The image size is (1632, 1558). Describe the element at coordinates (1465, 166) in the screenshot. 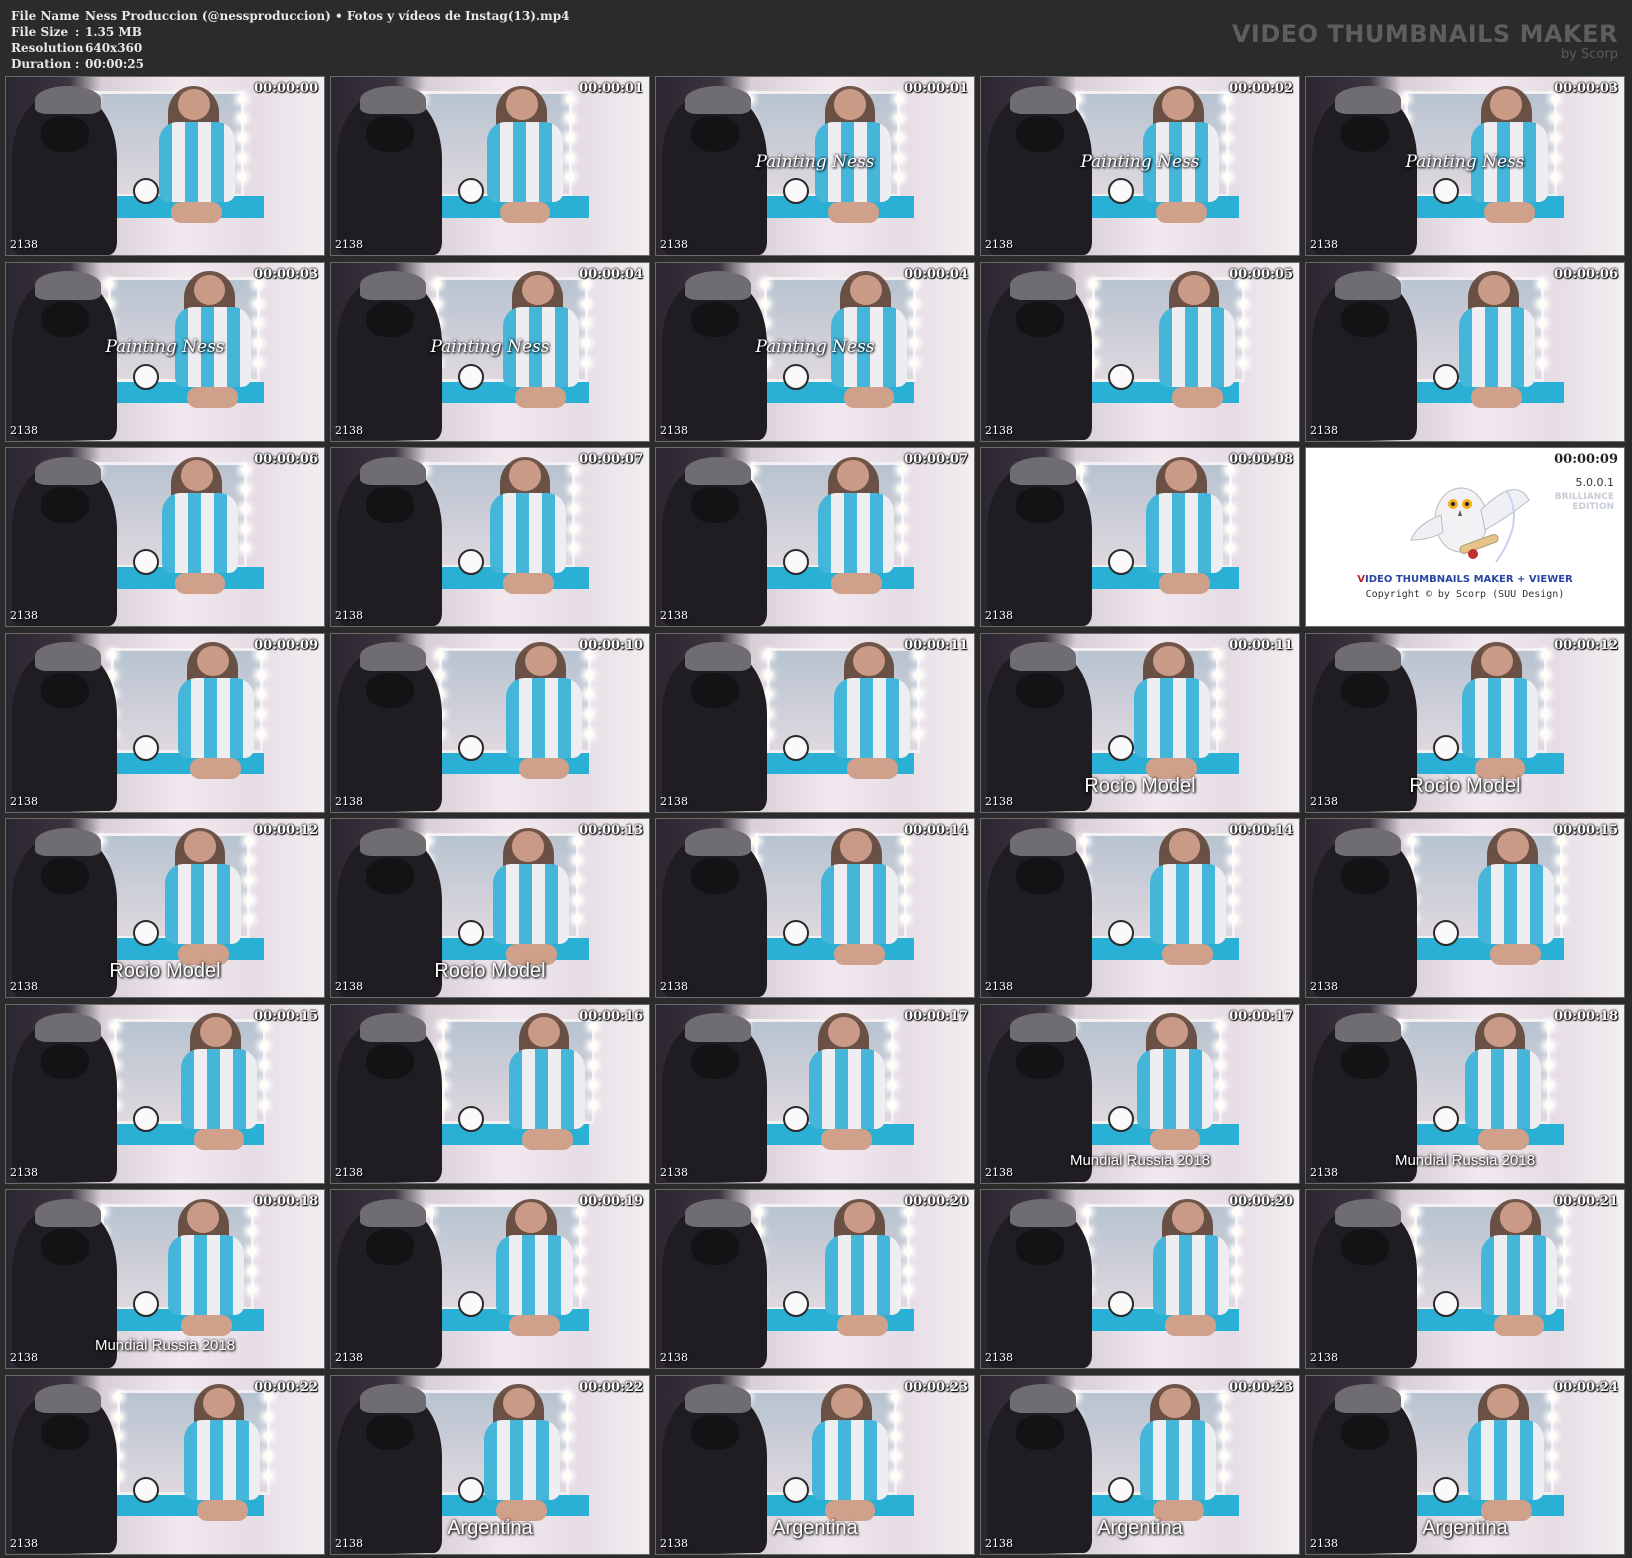

I see `video-thumbnail: 00:00:03 2138 Painting Ness` at that location.